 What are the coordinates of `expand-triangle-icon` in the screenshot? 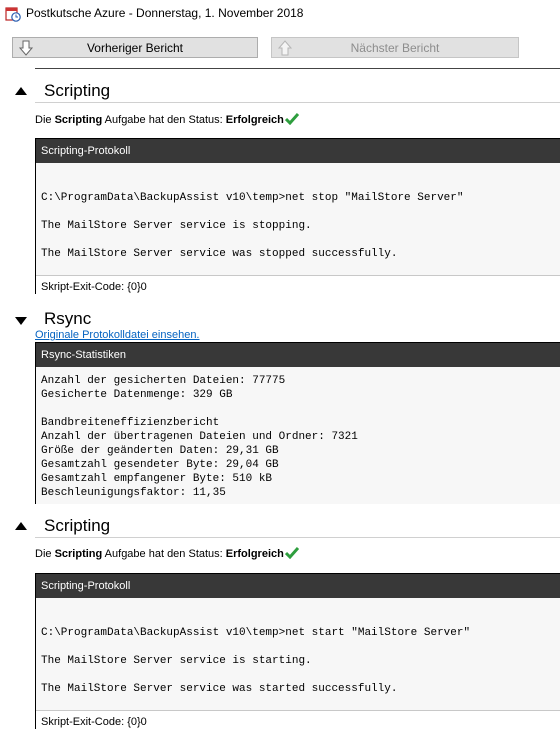 It's located at (21, 321).